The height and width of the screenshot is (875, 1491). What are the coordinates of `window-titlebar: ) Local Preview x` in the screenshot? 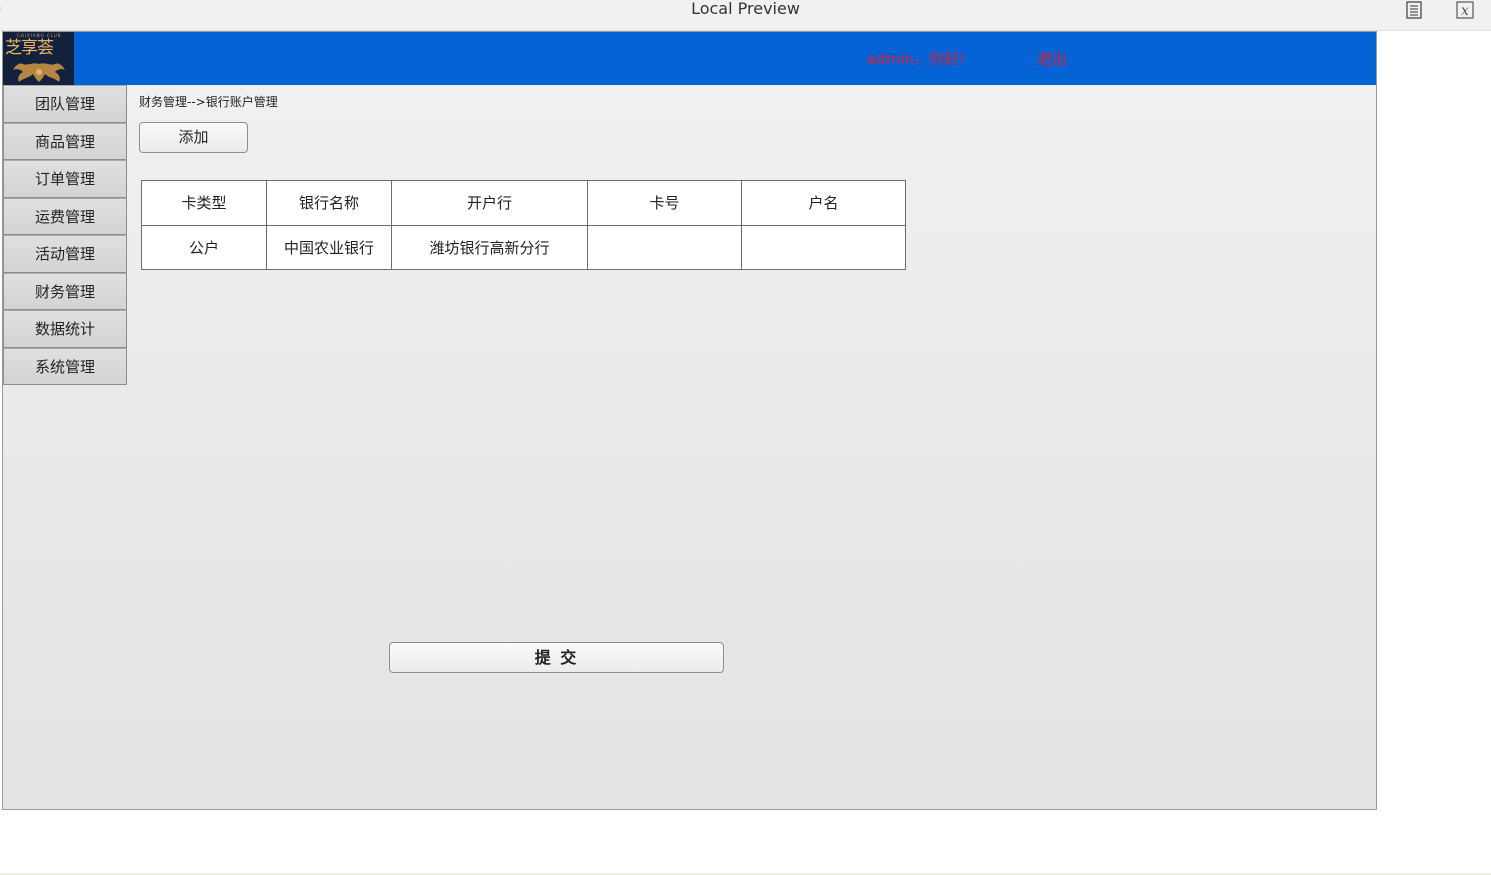 It's located at (745, 15).